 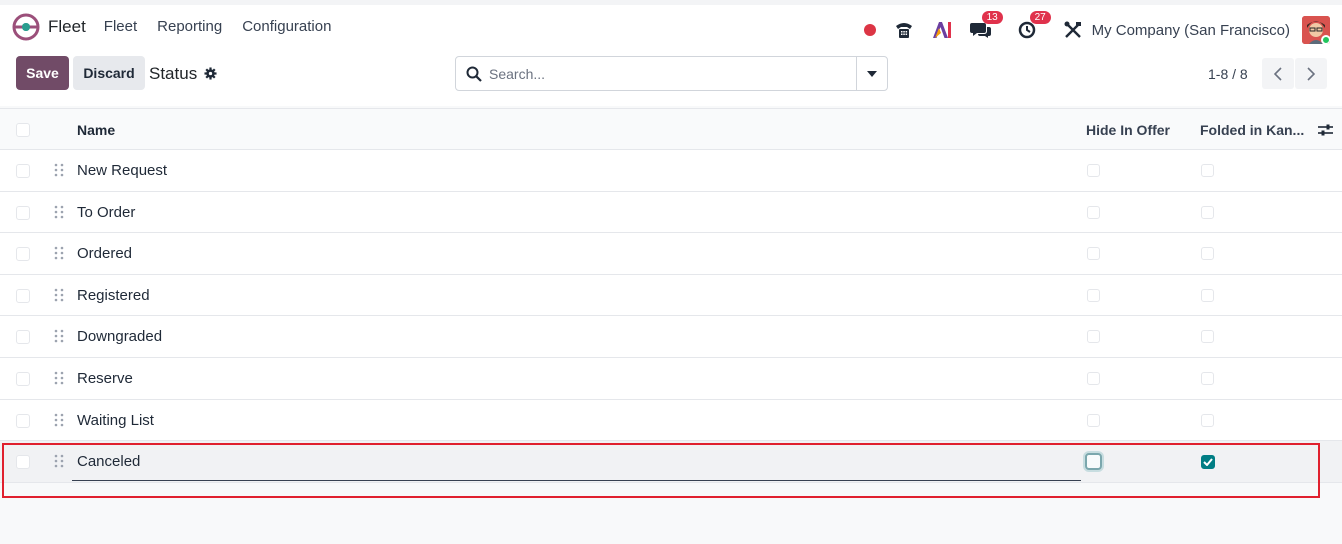 What do you see at coordinates (992, 17) in the screenshot?
I see `messages-count-badge: 13` at bounding box center [992, 17].